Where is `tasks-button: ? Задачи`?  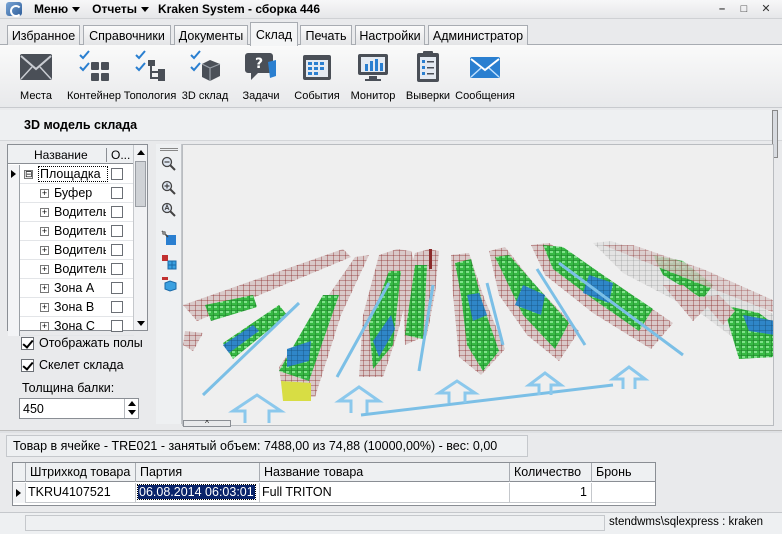
tasks-button: ? Задачи is located at coordinates (261, 77).